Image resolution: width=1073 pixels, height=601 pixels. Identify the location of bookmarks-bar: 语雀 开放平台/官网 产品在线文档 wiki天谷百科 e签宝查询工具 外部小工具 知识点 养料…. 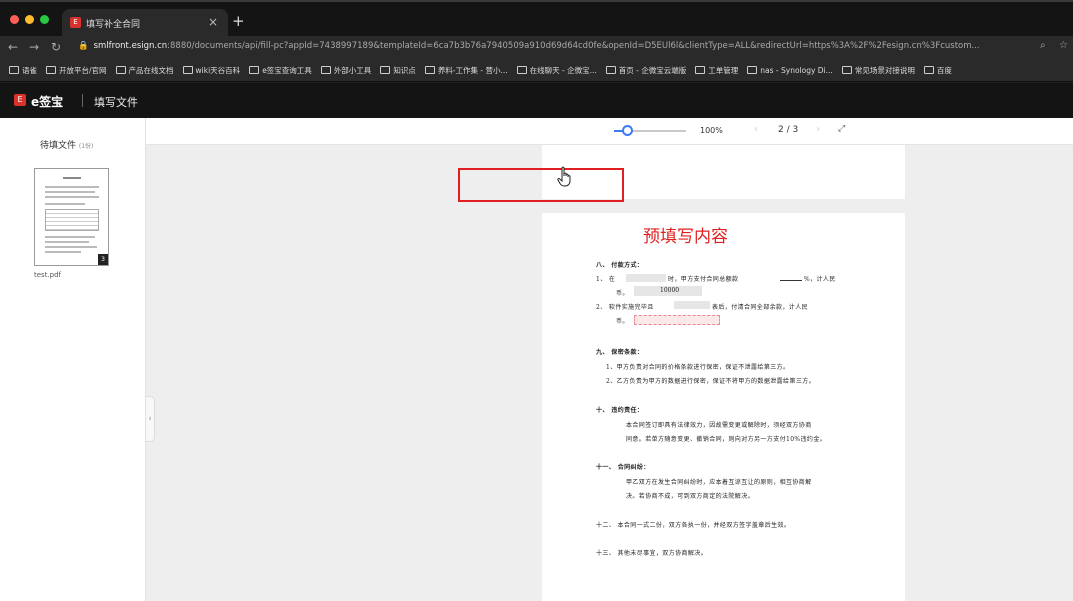
(536, 71).